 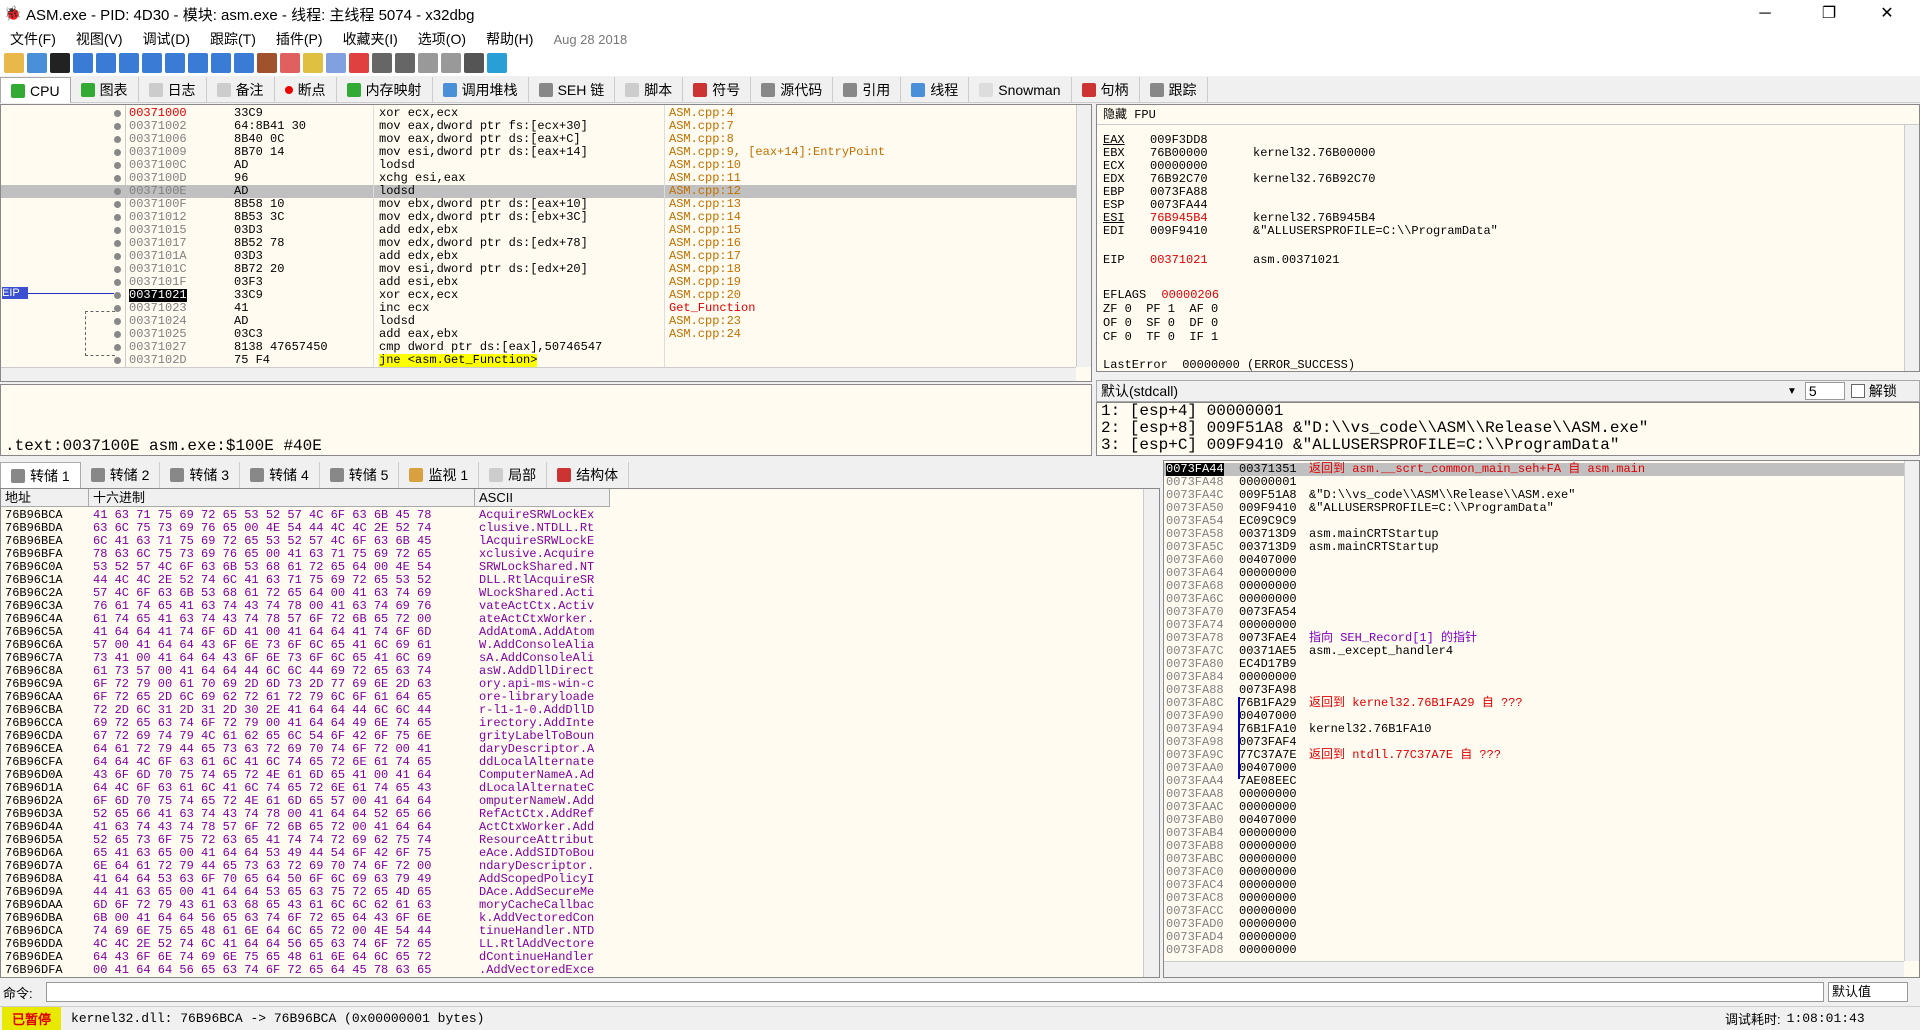 What do you see at coordinates (717, 90) in the screenshot?
I see `tab-symbols: 符号` at bounding box center [717, 90].